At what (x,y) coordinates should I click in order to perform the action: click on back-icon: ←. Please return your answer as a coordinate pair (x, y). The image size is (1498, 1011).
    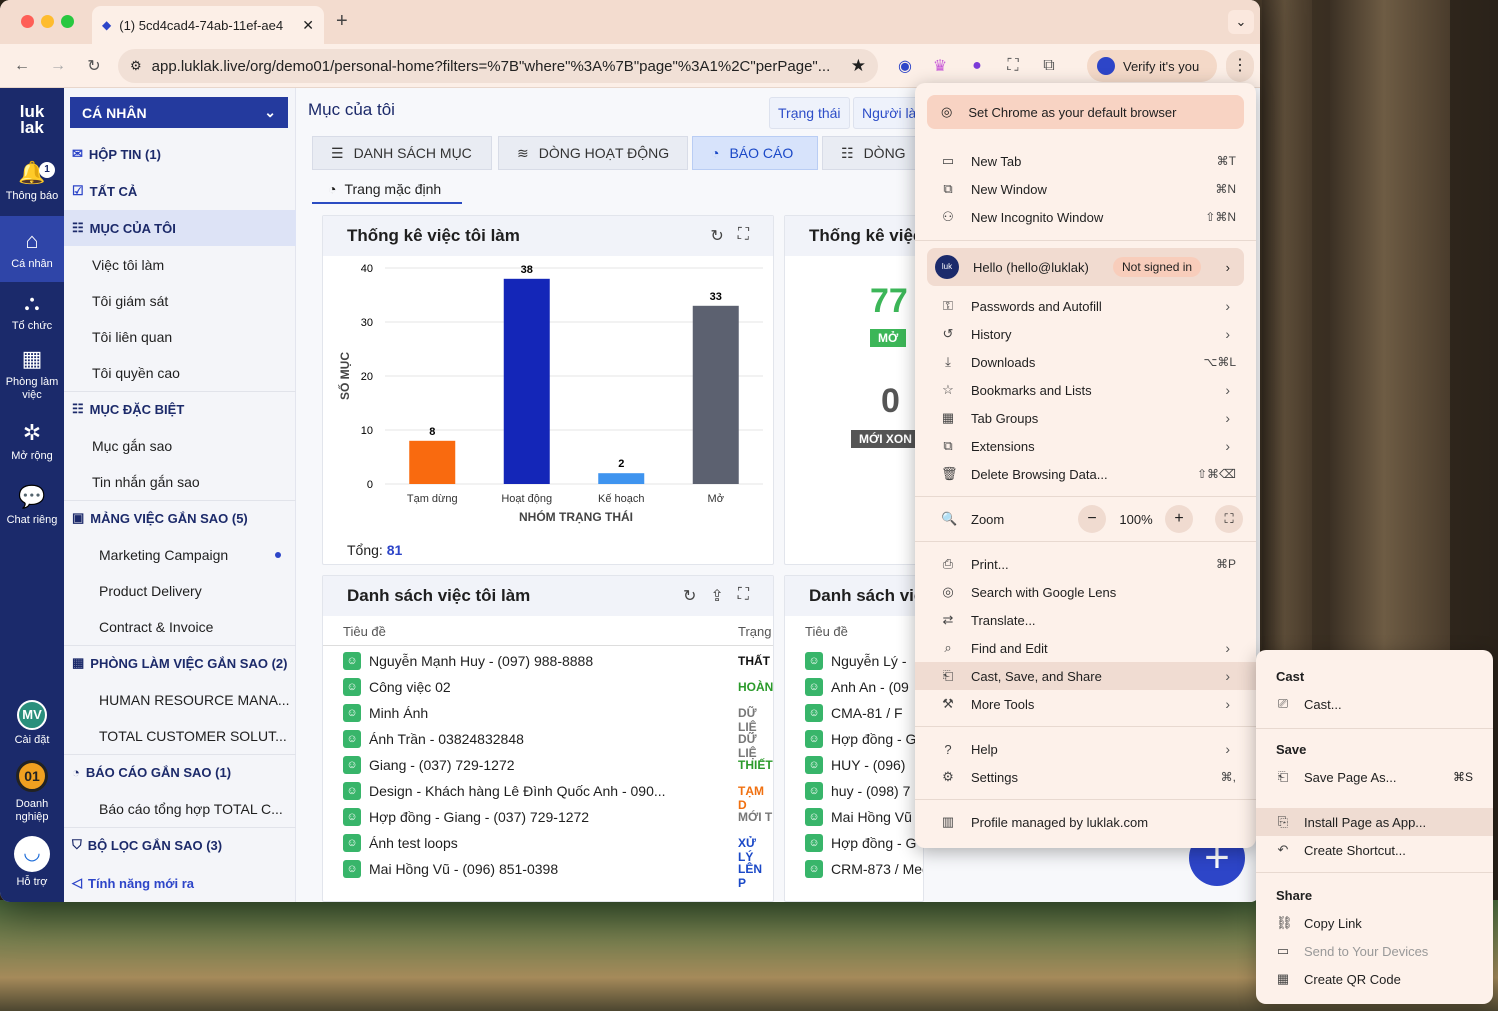
    Looking at the image, I should click on (22, 66).